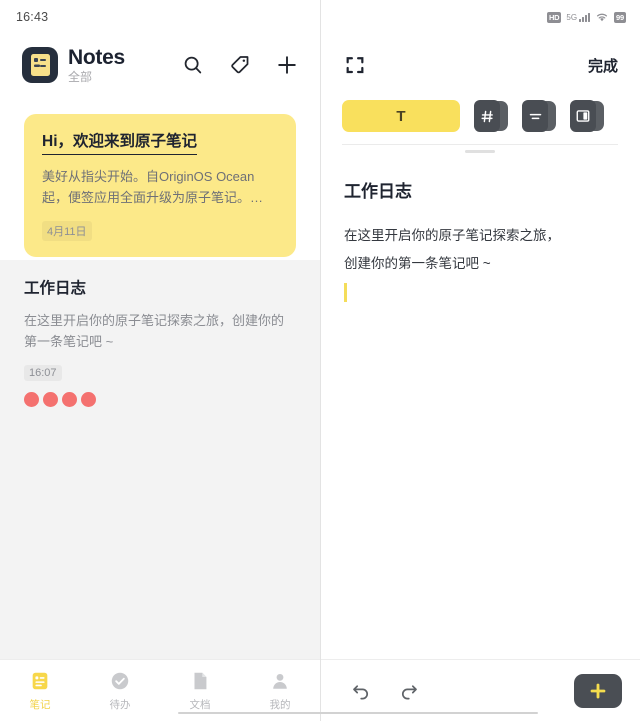 This screenshot has width=640, height=721. Describe the element at coordinates (67, 231) in the screenshot. I see `note-date-badge: 4月11日` at that location.